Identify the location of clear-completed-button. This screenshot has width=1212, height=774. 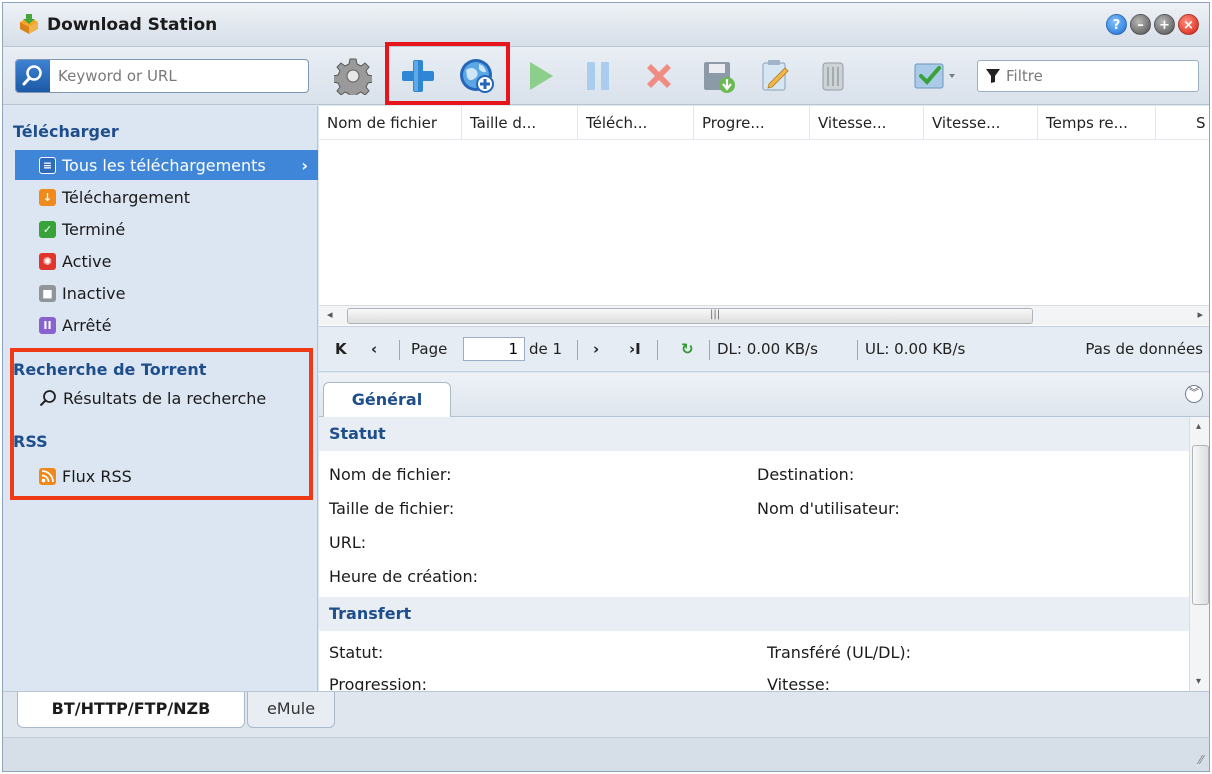
(833, 76).